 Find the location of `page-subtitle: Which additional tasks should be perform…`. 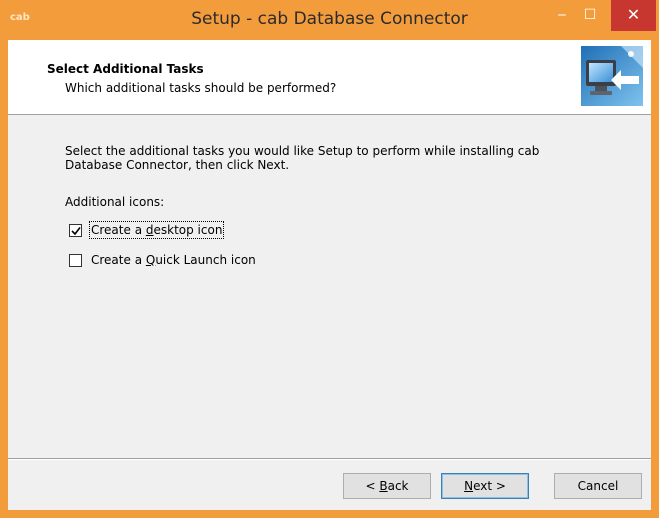

page-subtitle: Which additional tasks should be perform… is located at coordinates (201, 88).